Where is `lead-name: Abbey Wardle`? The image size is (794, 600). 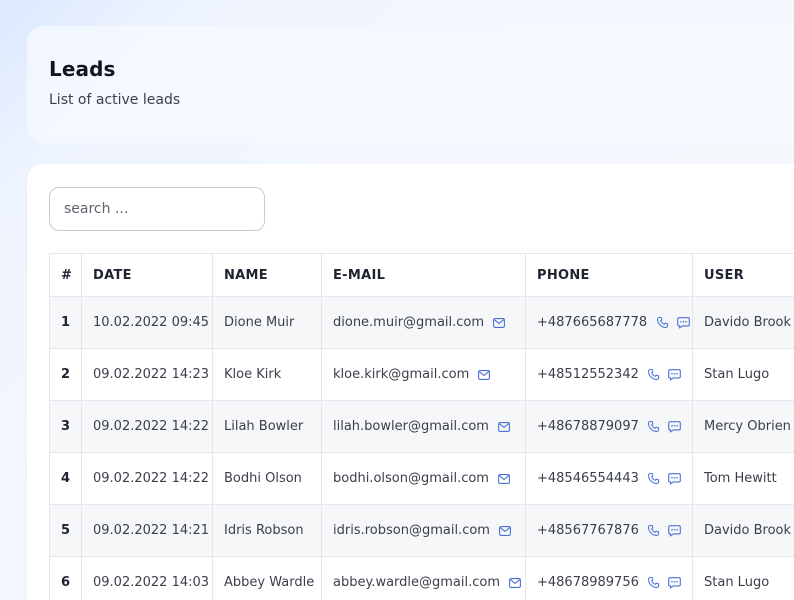 lead-name: Abbey Wardle is located at coordinates (267, 578).